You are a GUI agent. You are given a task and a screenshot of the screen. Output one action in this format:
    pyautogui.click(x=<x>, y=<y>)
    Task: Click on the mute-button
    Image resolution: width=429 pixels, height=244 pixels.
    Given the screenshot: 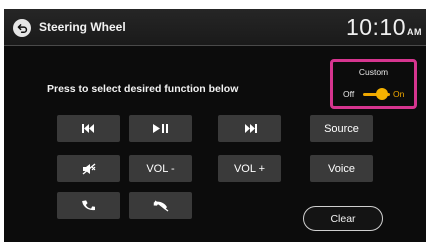 What is the action you would take?
    pyautogui.click(x=88, y=168)
    